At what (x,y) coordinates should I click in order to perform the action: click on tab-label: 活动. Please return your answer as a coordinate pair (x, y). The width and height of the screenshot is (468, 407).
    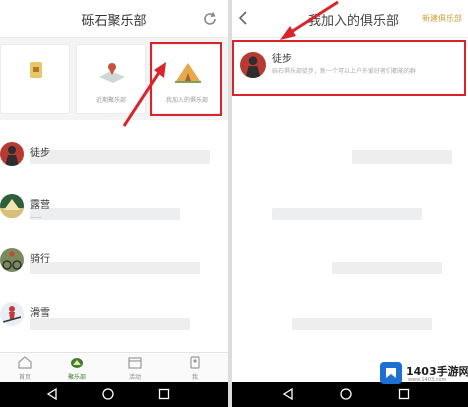
    Looking at the image, I should click on (134, 377).